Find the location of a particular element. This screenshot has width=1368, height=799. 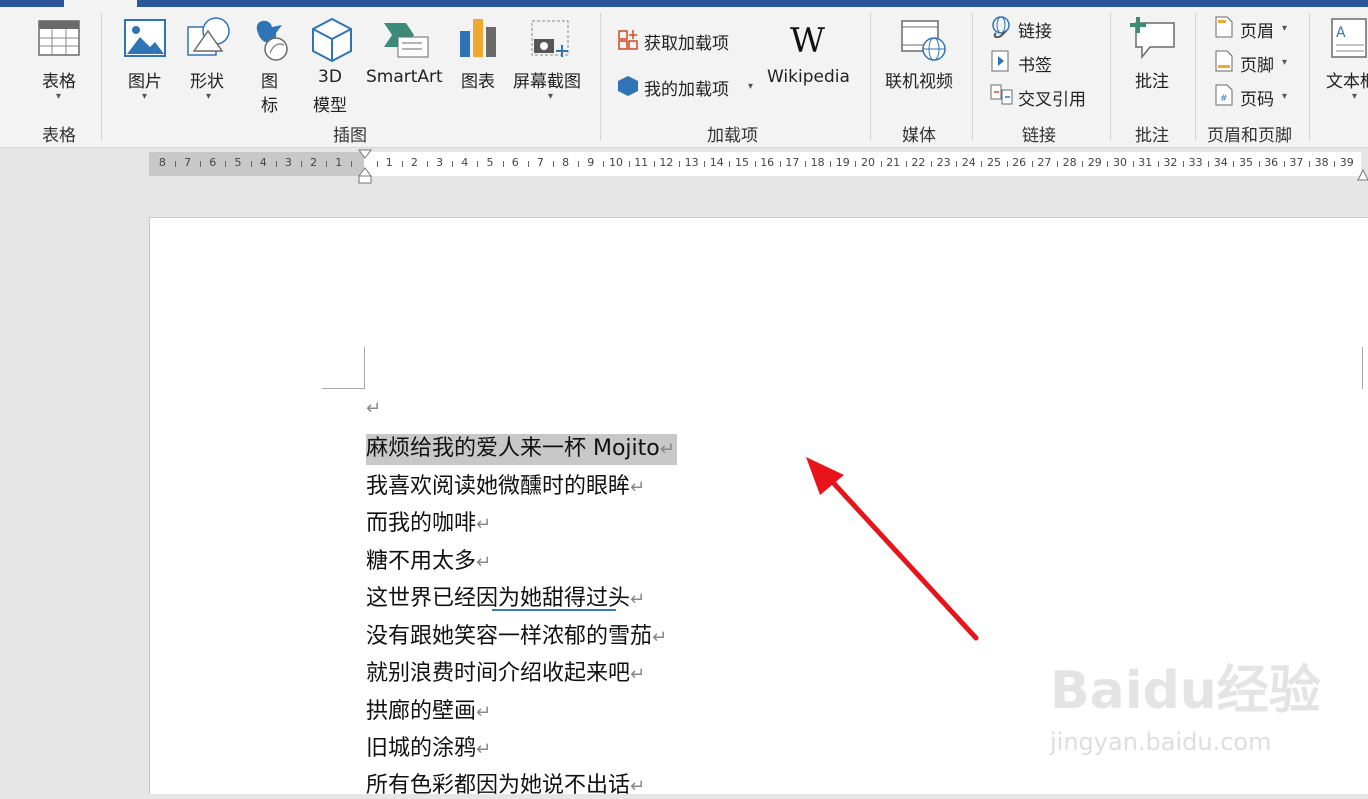

smartart-button: SmartArt is located at coordinates (404, 77).